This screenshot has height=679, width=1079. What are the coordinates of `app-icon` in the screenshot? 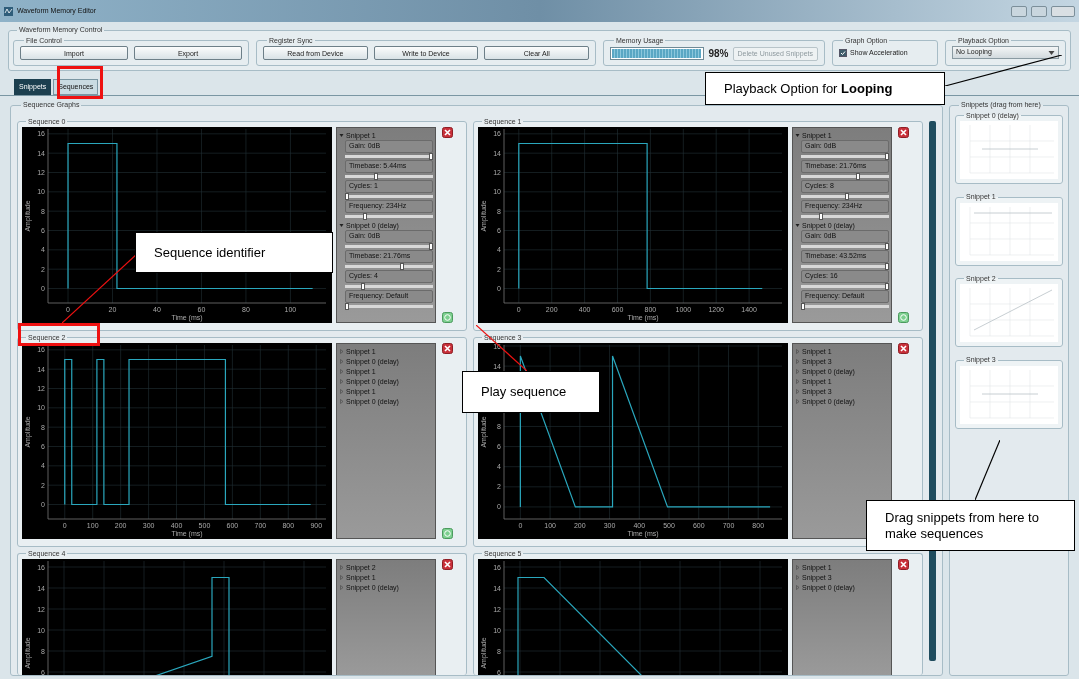 It's located at (8, 11).